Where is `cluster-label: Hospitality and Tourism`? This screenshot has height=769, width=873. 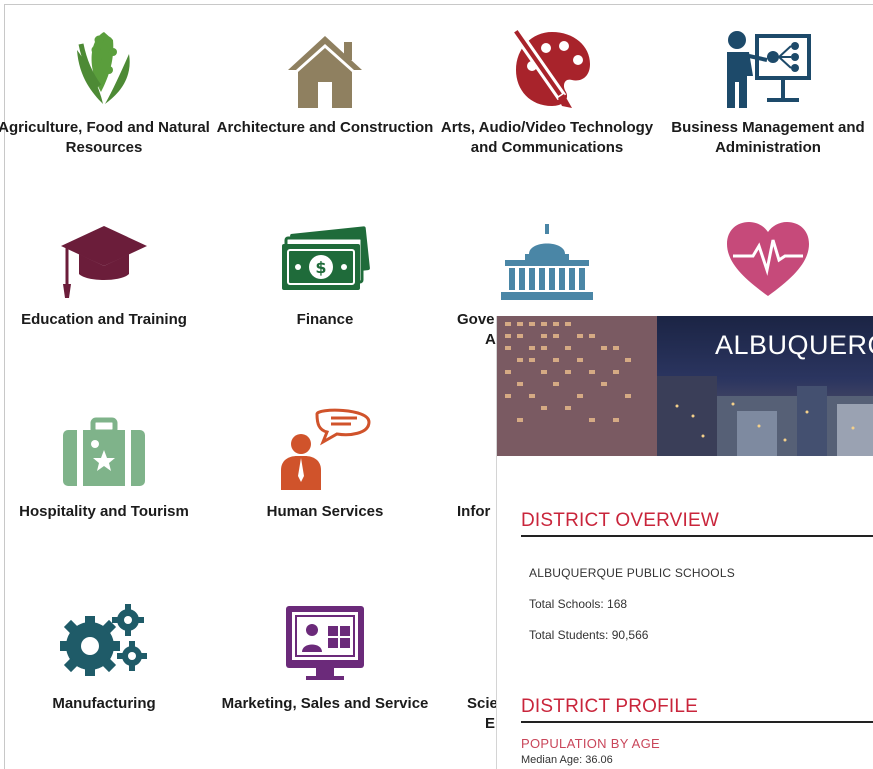
cluster-label: Hospitality and Tourism is located at coordinates (104, 511).